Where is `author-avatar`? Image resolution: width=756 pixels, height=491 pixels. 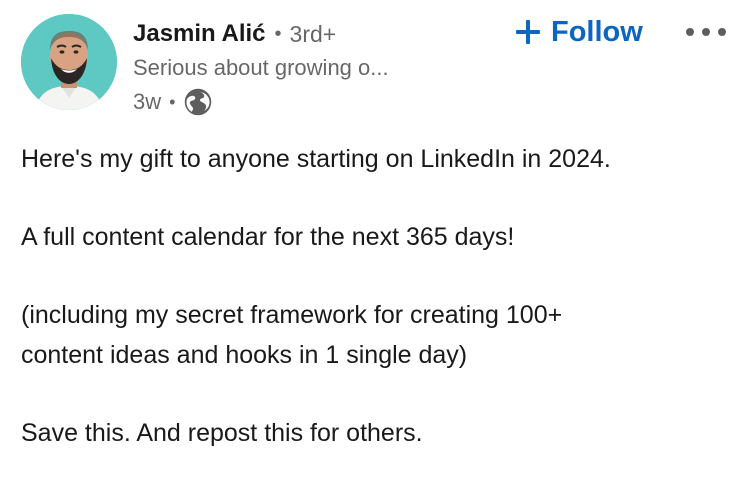
author-avatar is located at coordinates (69, 62).